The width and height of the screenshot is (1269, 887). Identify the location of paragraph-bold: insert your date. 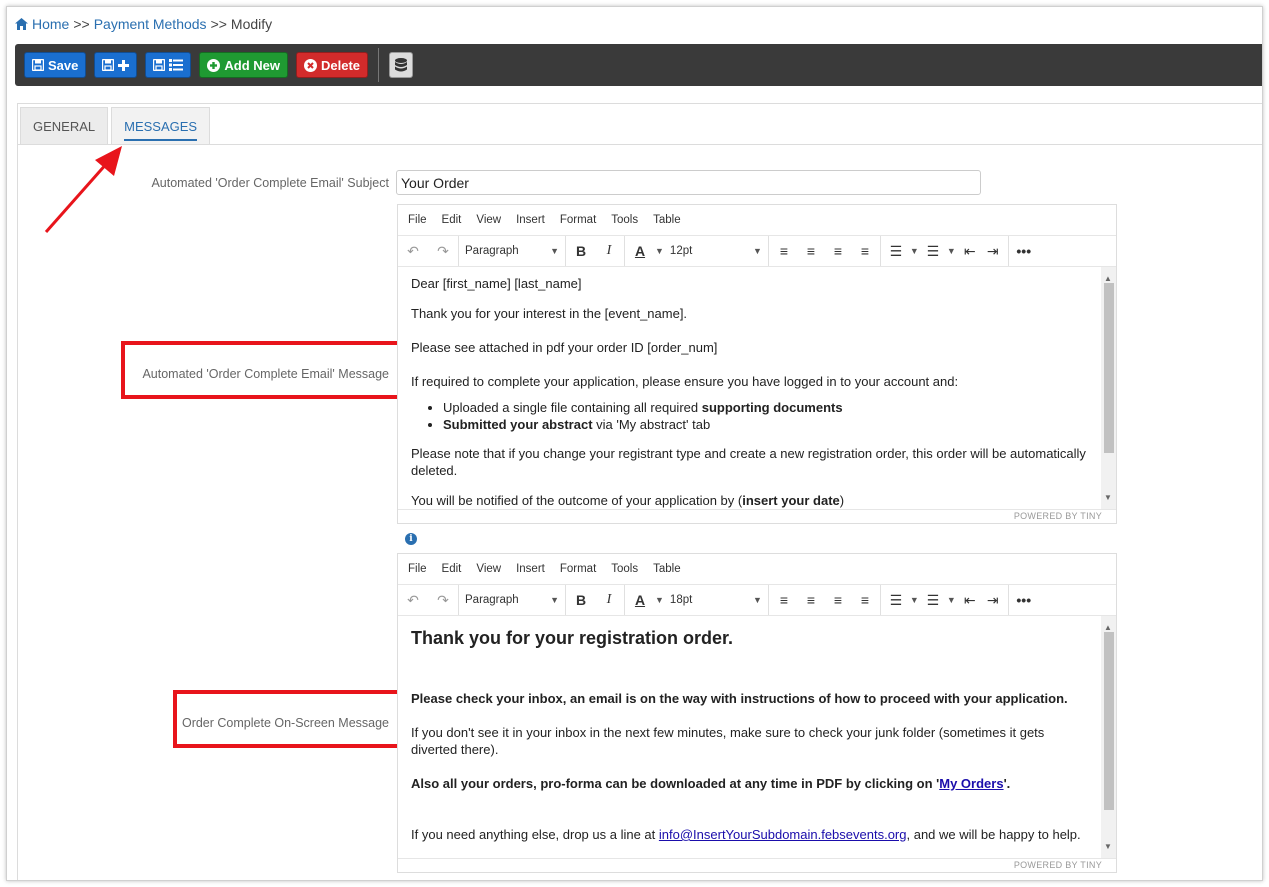
(791, 500).